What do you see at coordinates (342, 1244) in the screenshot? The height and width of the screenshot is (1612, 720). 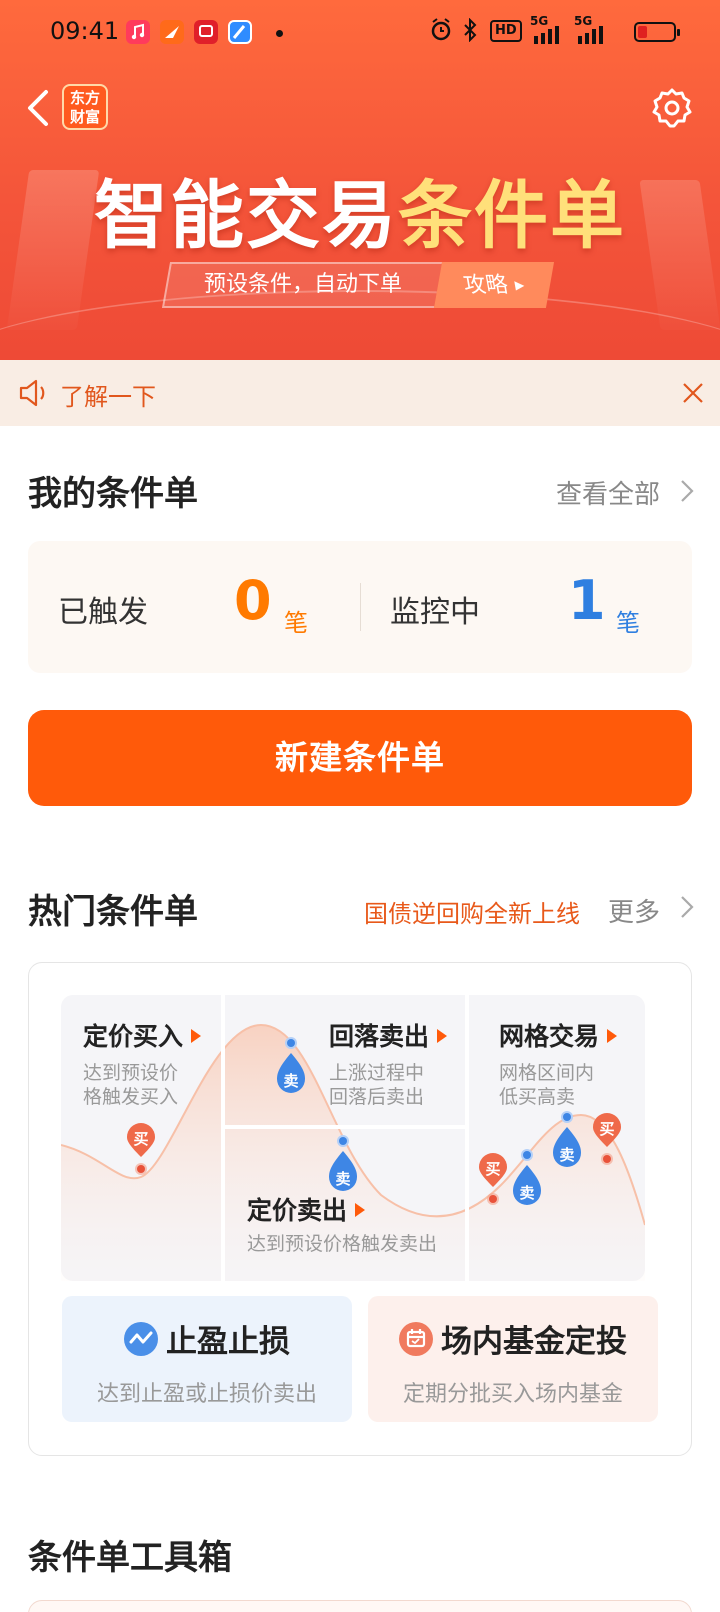 I see `panel-desc-fixed-sell: 达到预设价格触发卖出` at bounding box center [342, 1244].